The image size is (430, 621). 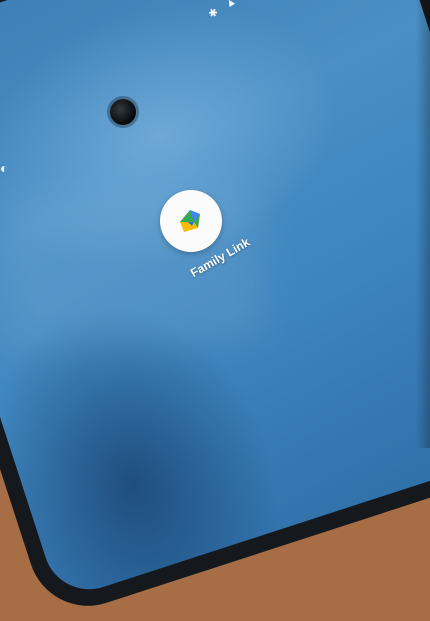 What do you see at coordinates (191, 221) in the screenshot?
I see `family-link-icon` at bounding box center [191, 221].